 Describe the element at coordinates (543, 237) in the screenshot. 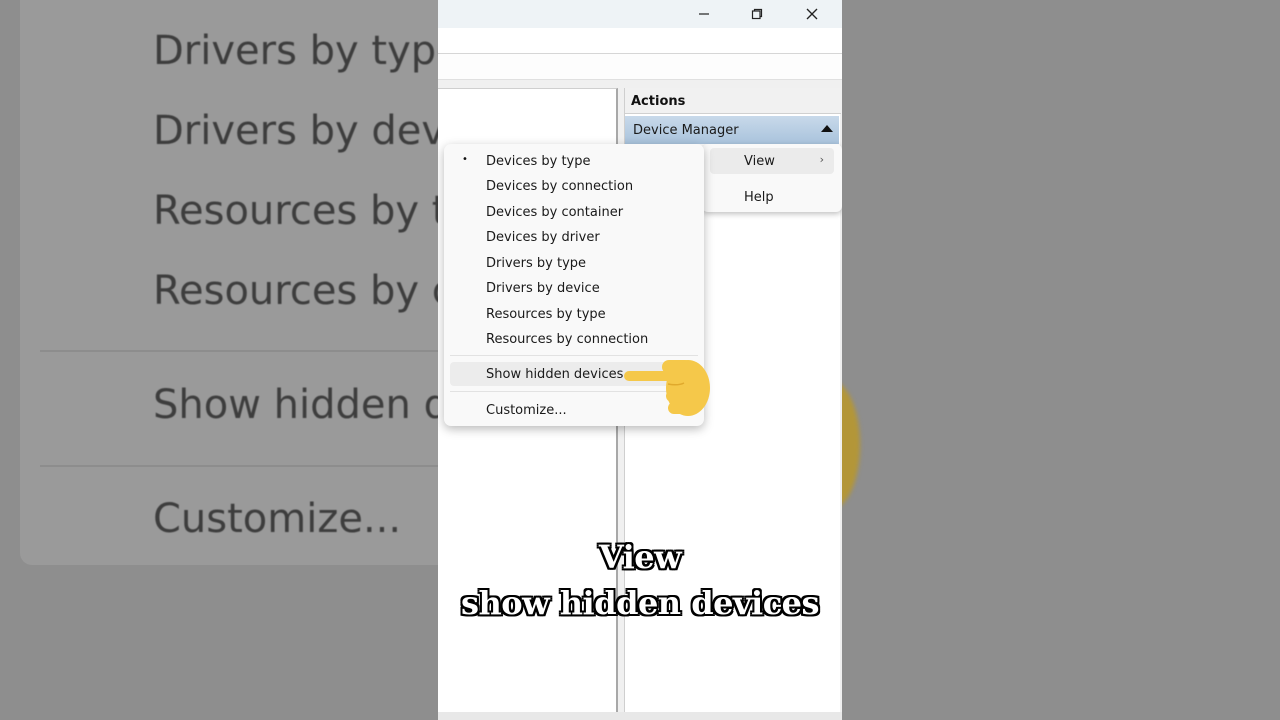

I see `menu-item-label: Devices by driver` at that location.